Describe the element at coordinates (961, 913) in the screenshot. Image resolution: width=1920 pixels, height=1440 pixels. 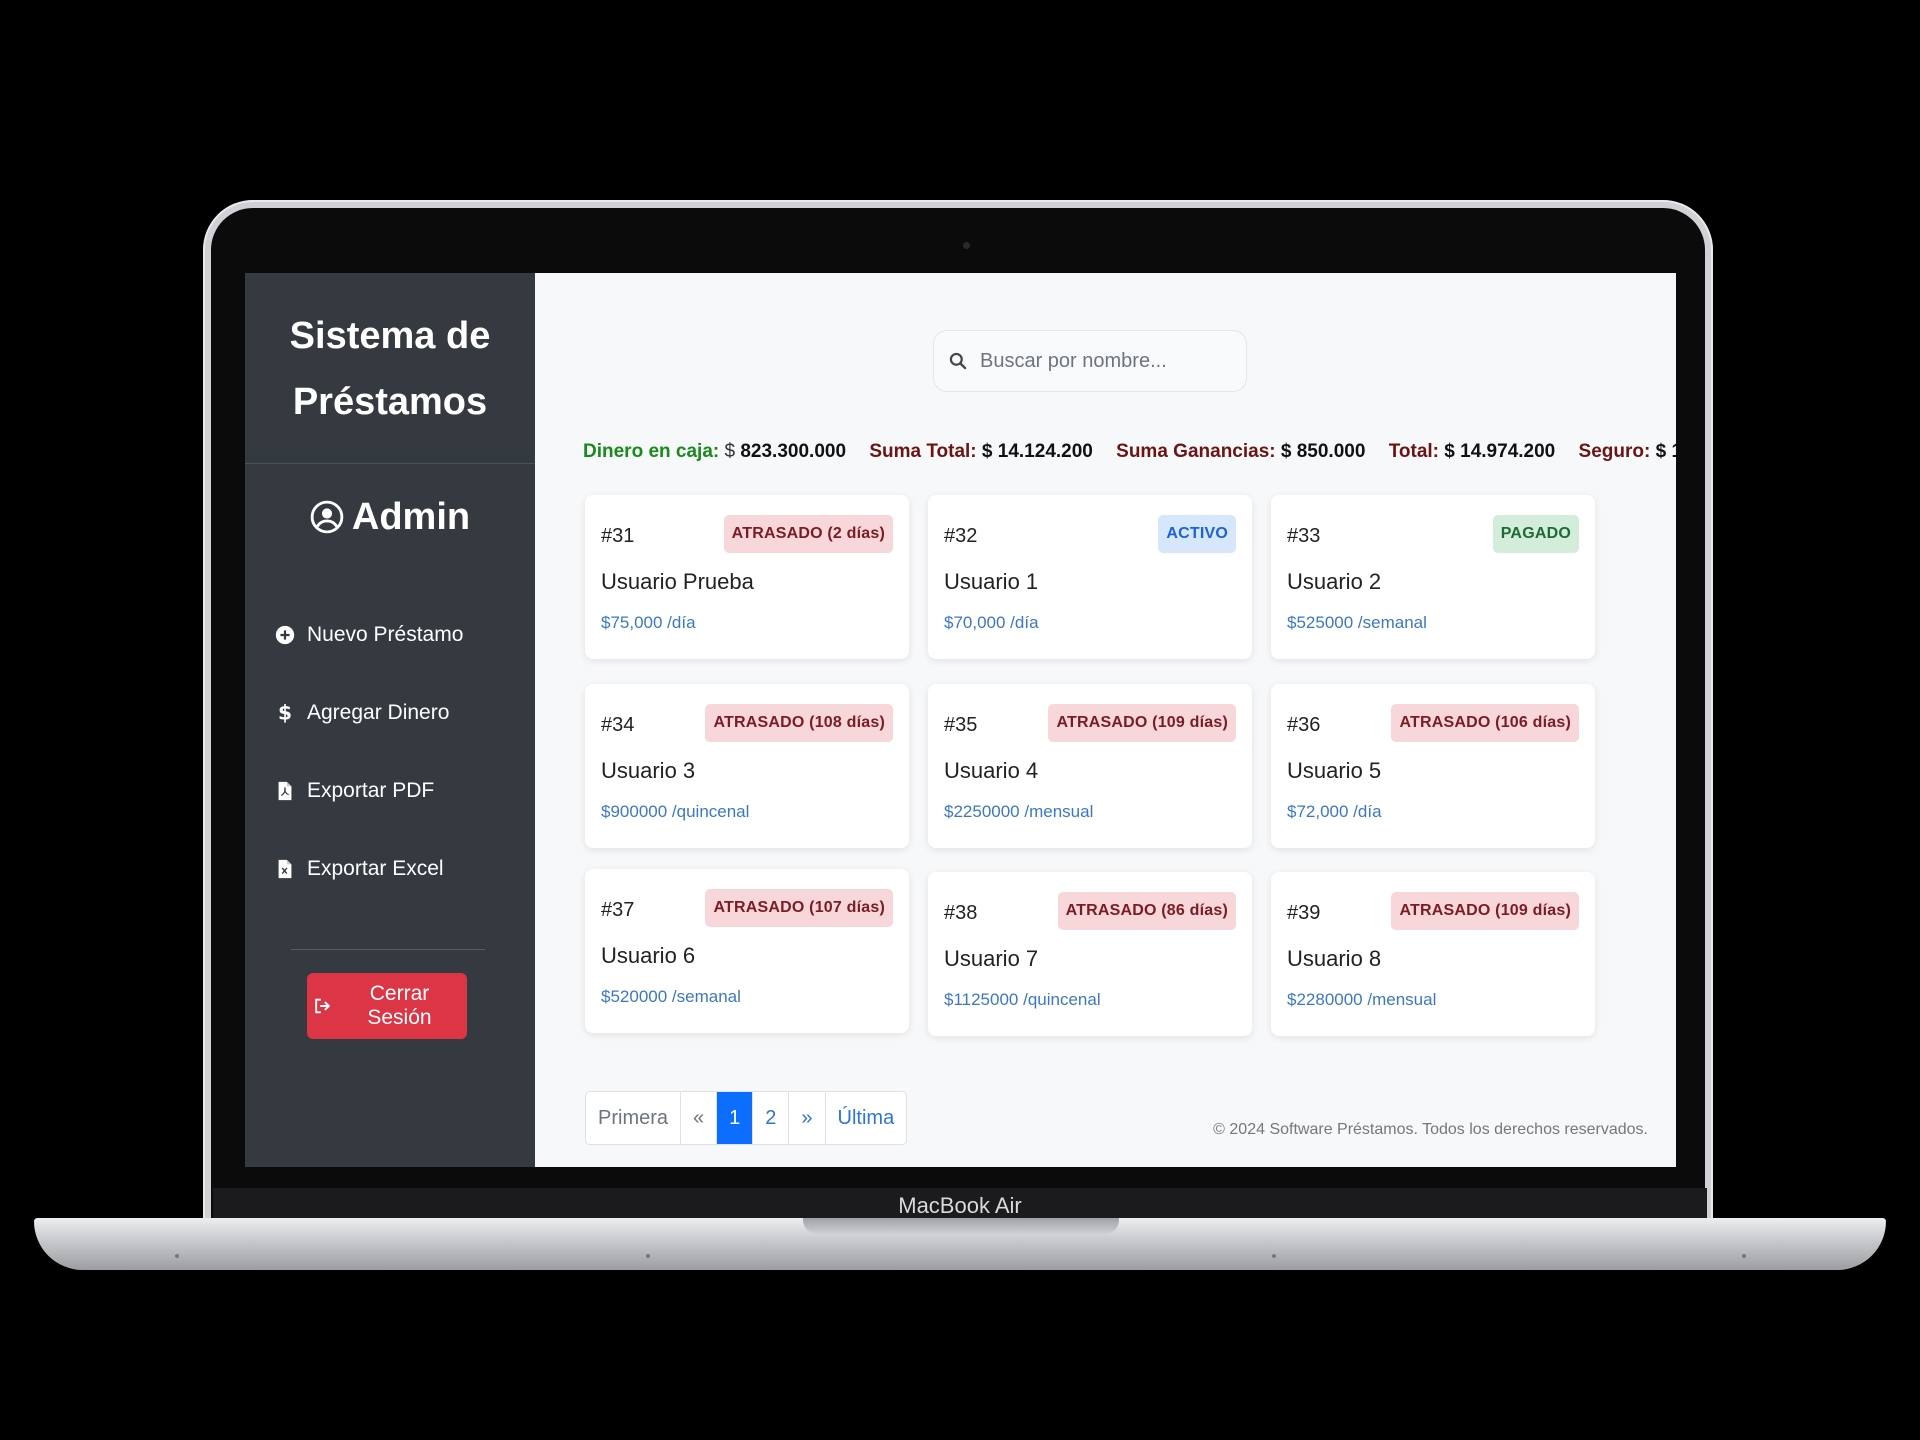
I see `loan-id: #38` at that location.